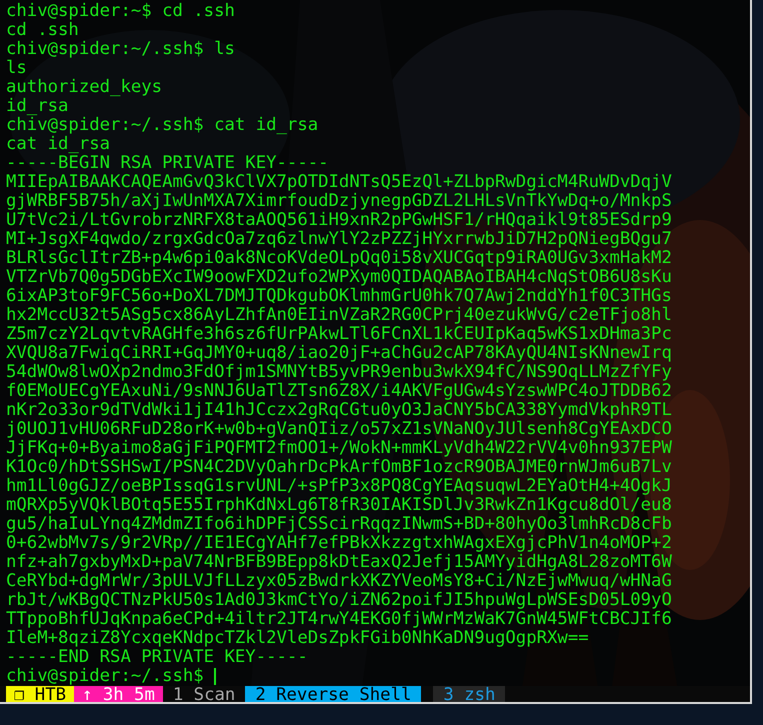 Image resolution: width=763 pixels, height=725 pixels. Describe the element at coordinates (339, 277) in the screenshot. I see `terminal-line: VTZrVb7Q0g5DGbEXcIW9oowFXD2ufo2WPXym0QIDAQABAoIBAH4cNqStOB6U8sKu` at that location.